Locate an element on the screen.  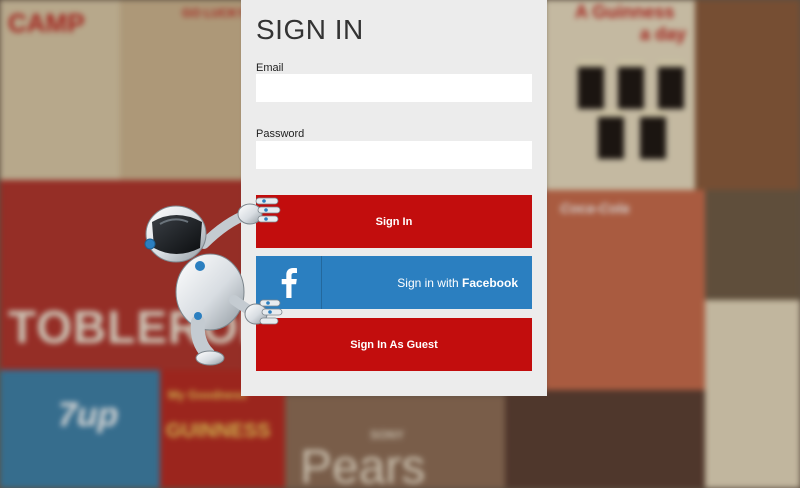
guest-sign-in-button-label: Sign In As Guest is located at coordinates (394, 344).